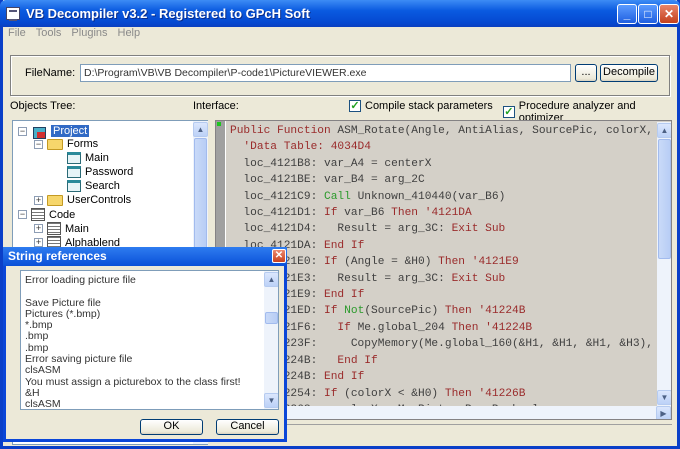 Image resolution: width=680 pixels, height=449 pixels. Describe the element at coordinates (49, 34) in the screenshot. I see `menu-tools: Tools` at that location.